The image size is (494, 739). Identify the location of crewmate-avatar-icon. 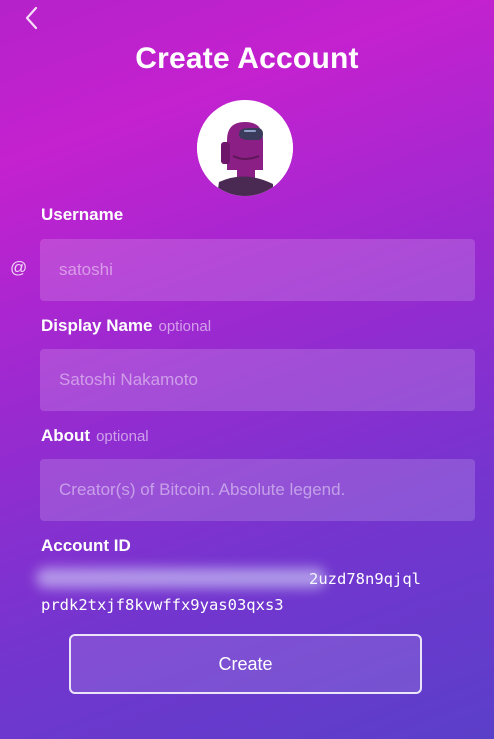
(245, 148).